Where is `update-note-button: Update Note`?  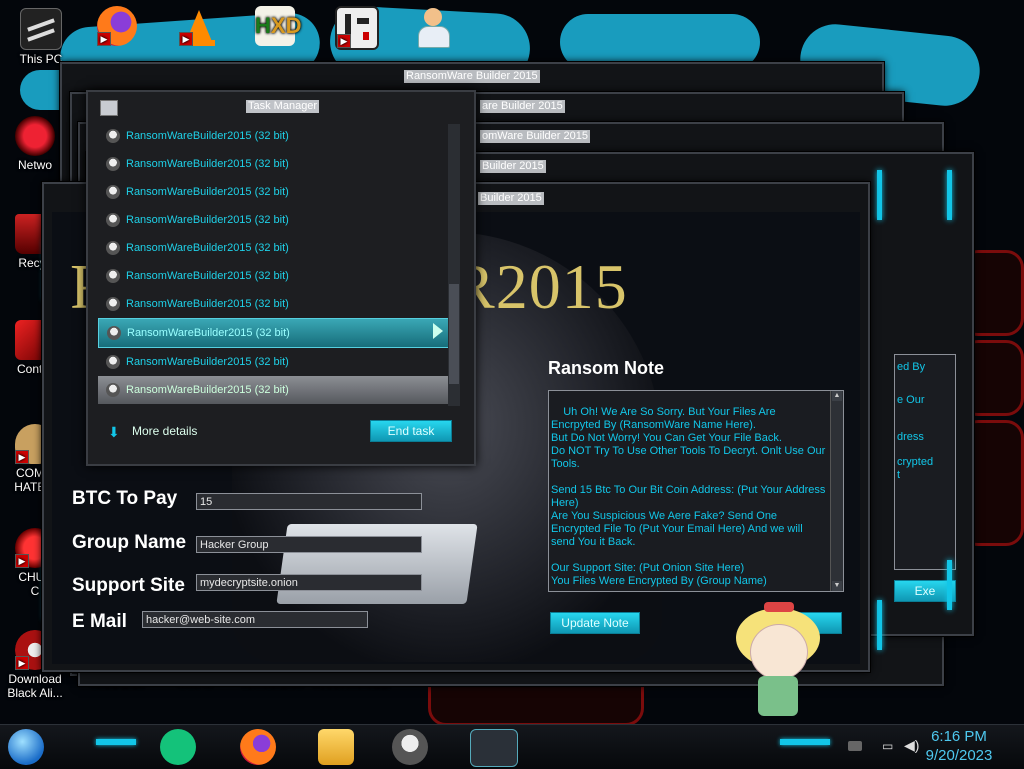
update-note-button: Update Note is located at coordinates (595, 623).